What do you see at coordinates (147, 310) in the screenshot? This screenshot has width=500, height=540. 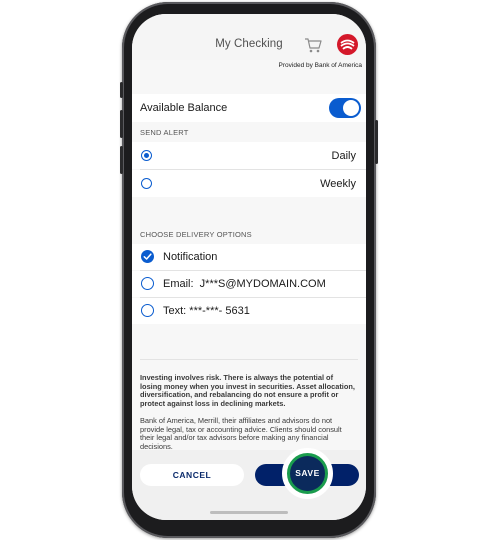 I see `text-checkbox` at bounding box center [147, 310].